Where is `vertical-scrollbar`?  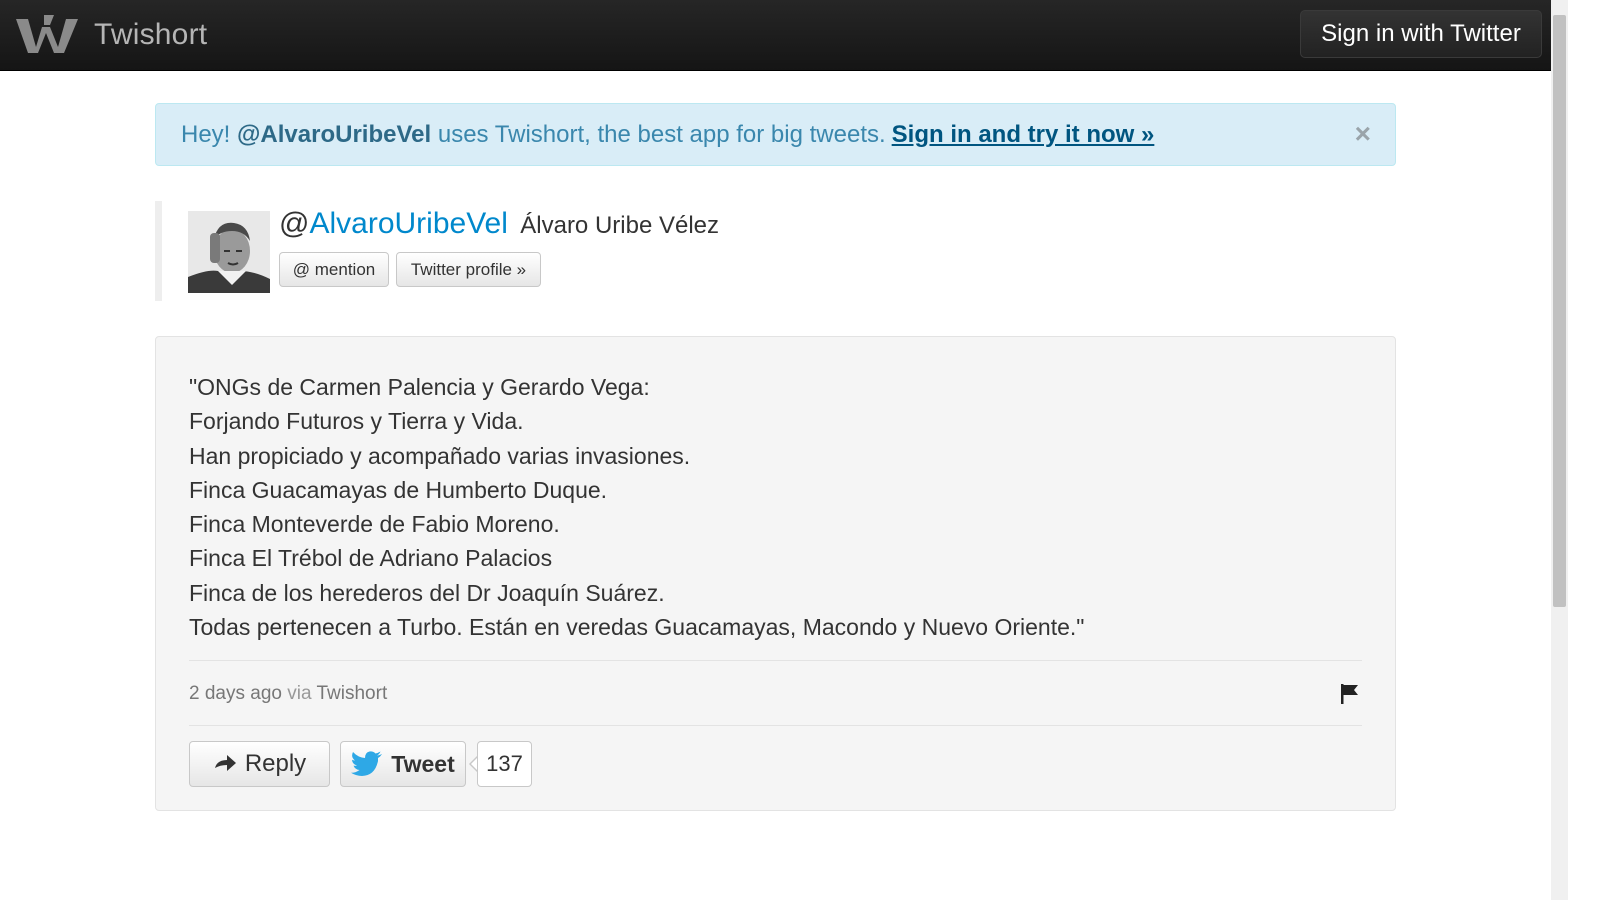 vertical-scrollbar is located at coordinates (1559, 450).